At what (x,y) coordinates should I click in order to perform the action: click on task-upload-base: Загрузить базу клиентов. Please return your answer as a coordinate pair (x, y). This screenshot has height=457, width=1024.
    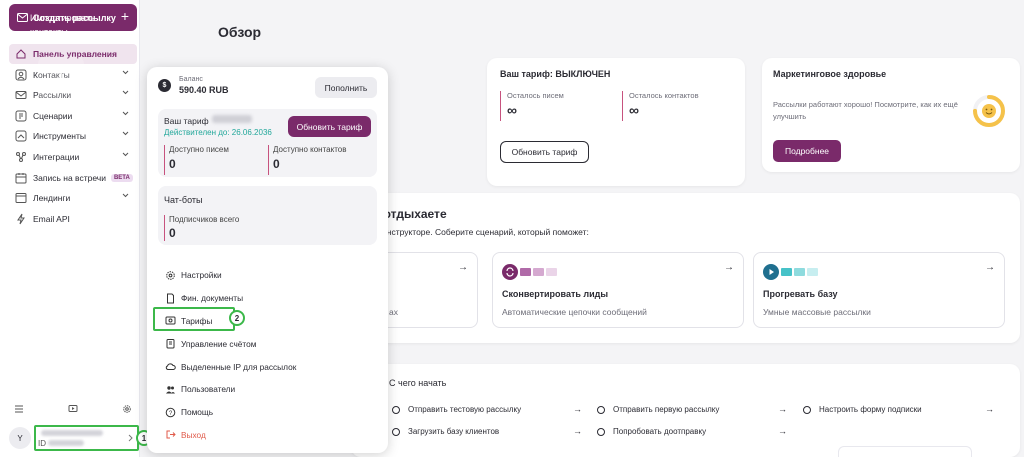
    Looking at the image, I should click on (445, 431).